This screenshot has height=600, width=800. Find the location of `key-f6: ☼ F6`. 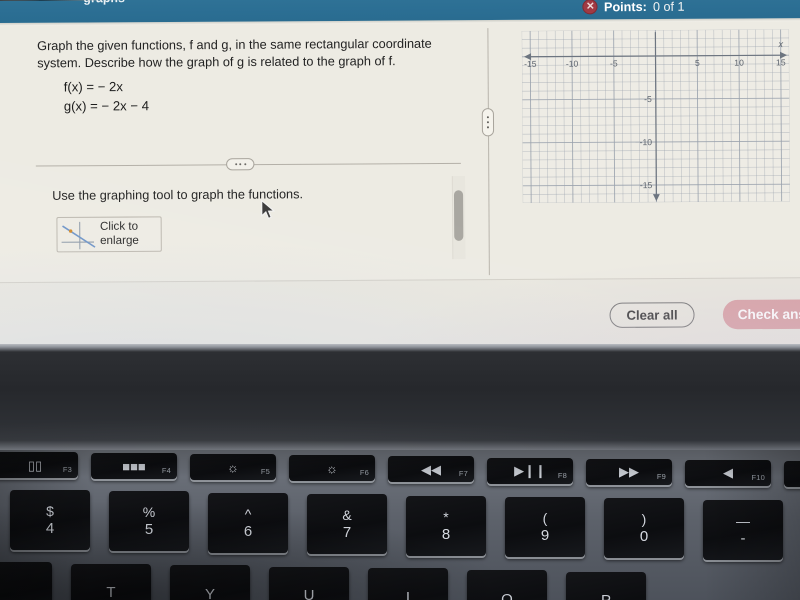

key-f6: ☼ F6 is located at coordinates (332, 468).